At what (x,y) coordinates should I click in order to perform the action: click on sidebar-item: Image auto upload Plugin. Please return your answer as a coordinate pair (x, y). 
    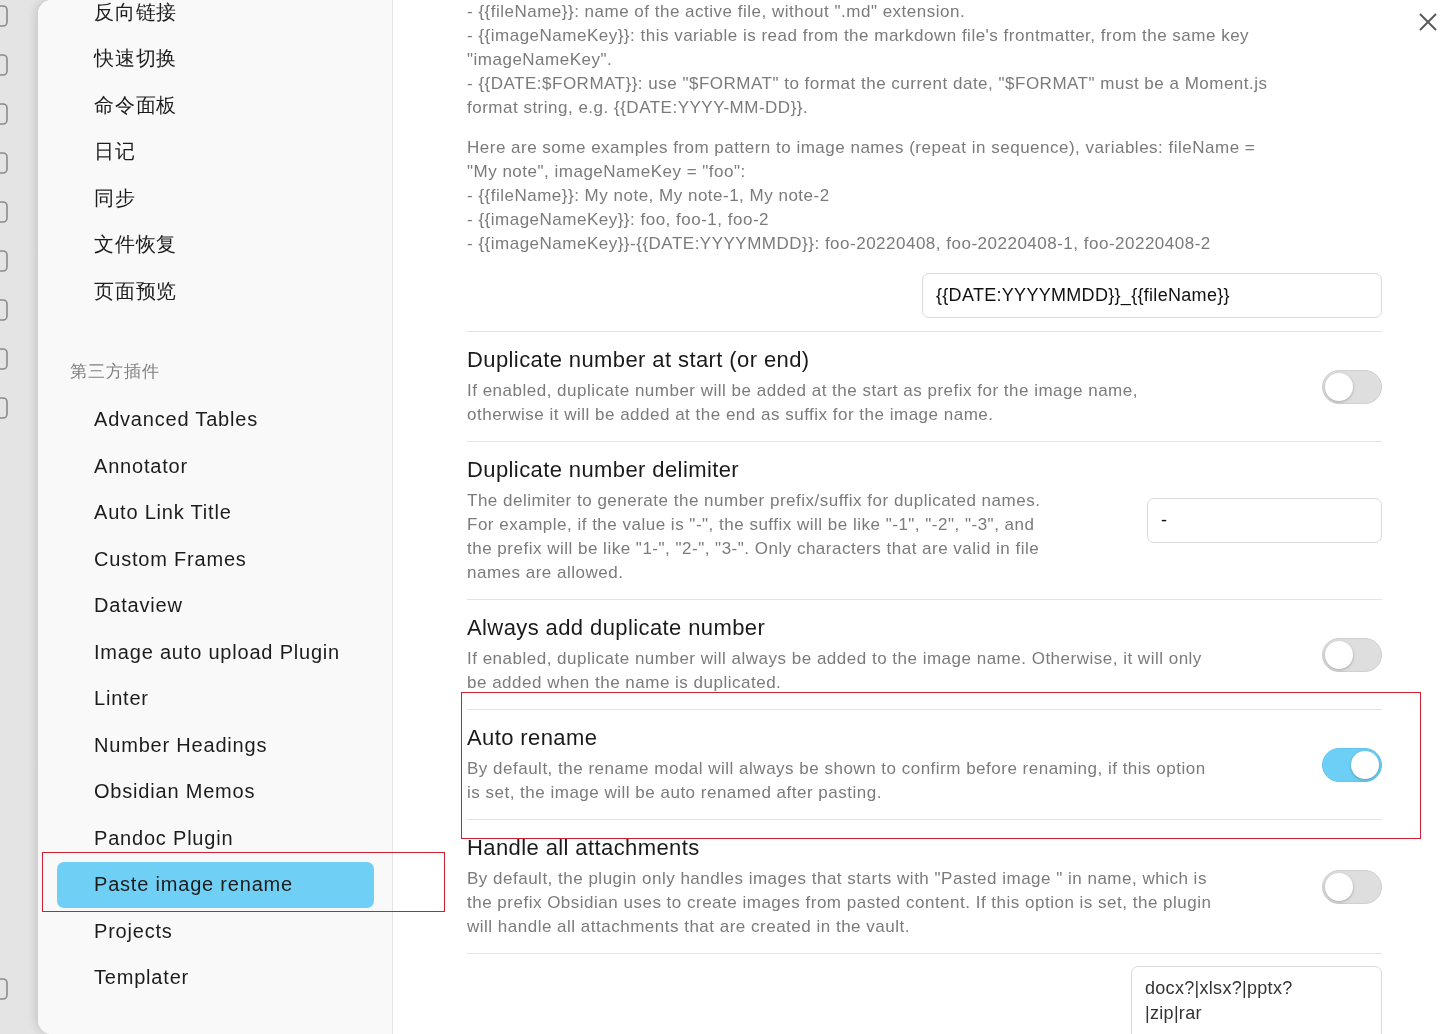
    Looking at the image, I should click on (215, 652).